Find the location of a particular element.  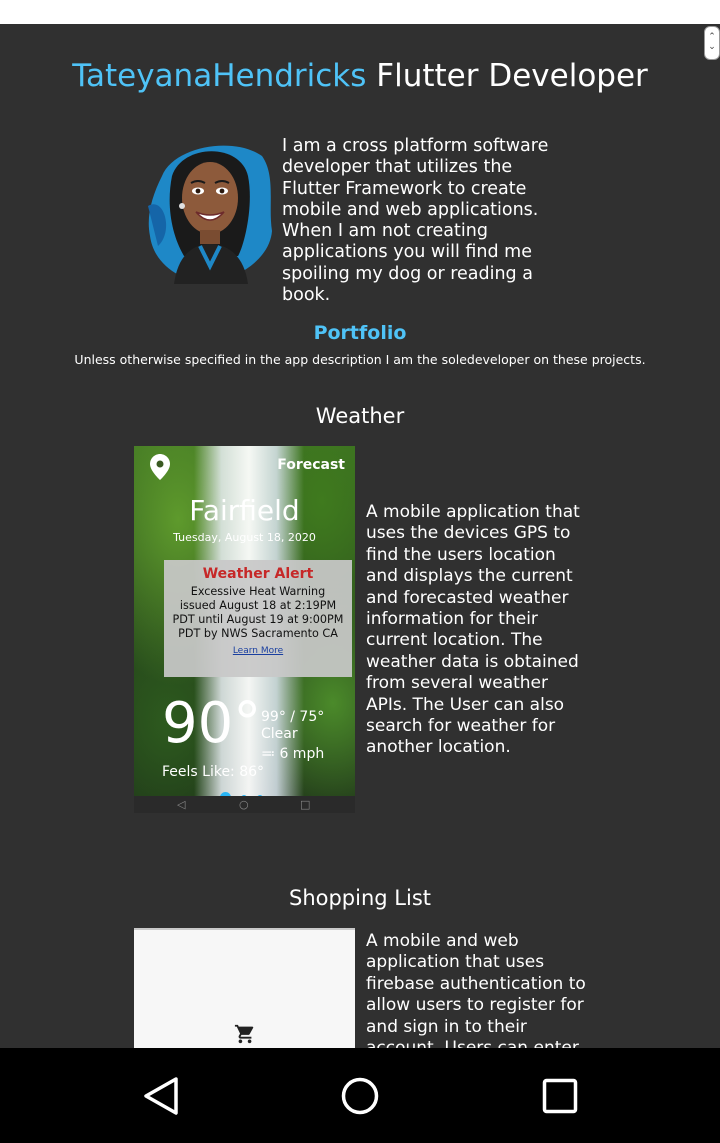

wind-speed-row: ≕ 6 mph is located at coordinates (292, 754).